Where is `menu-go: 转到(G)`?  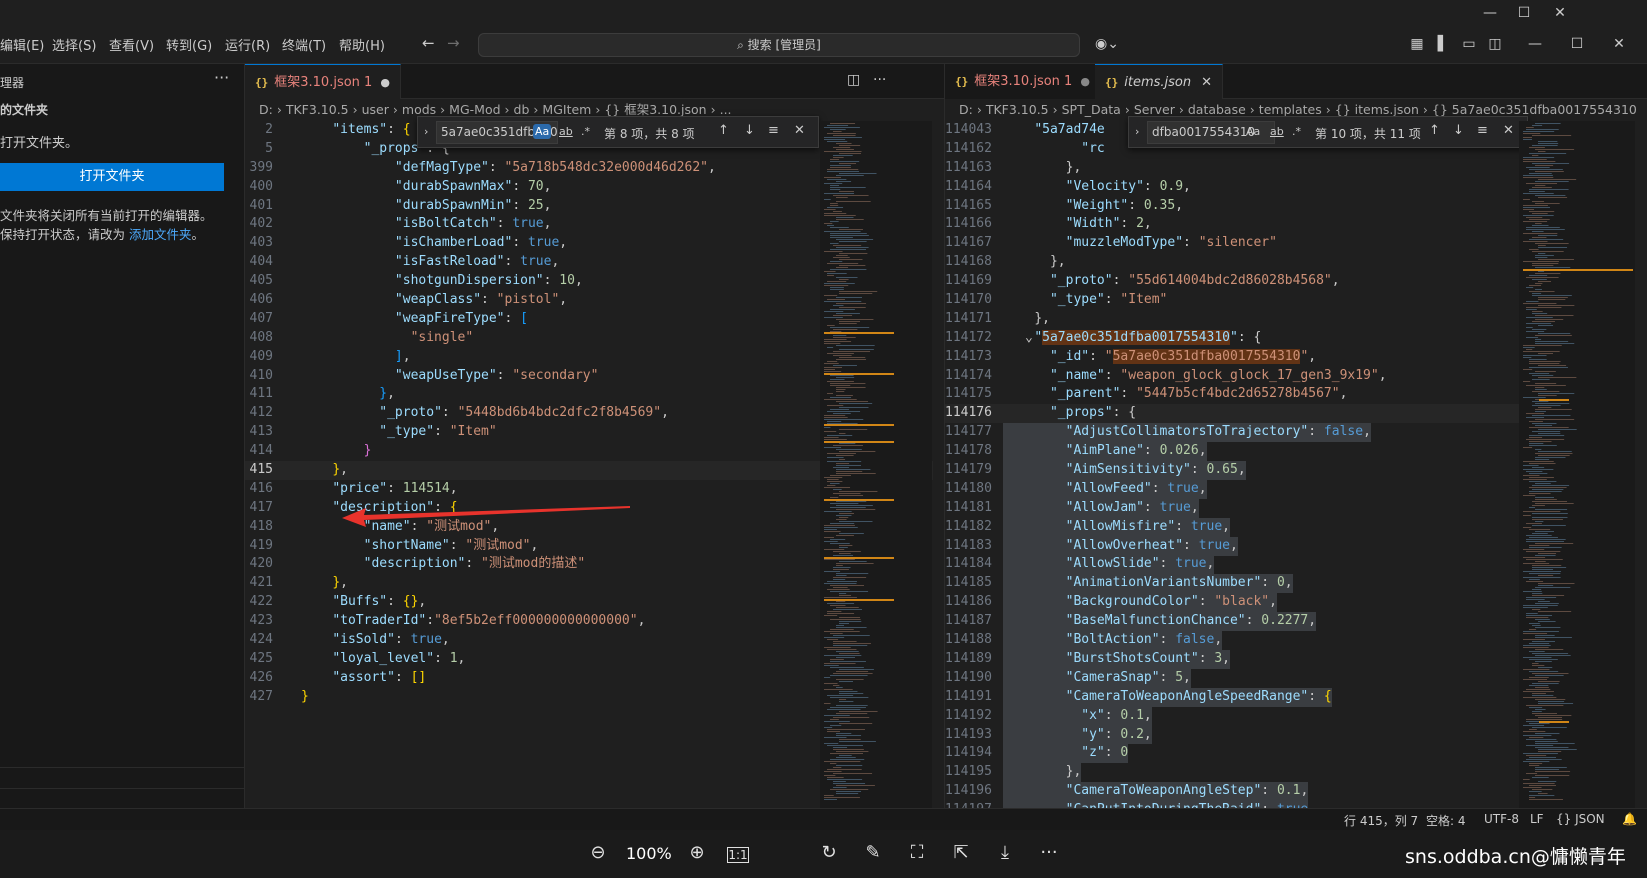
menu-go: 转到(G) is located at coordinates (189, 44).